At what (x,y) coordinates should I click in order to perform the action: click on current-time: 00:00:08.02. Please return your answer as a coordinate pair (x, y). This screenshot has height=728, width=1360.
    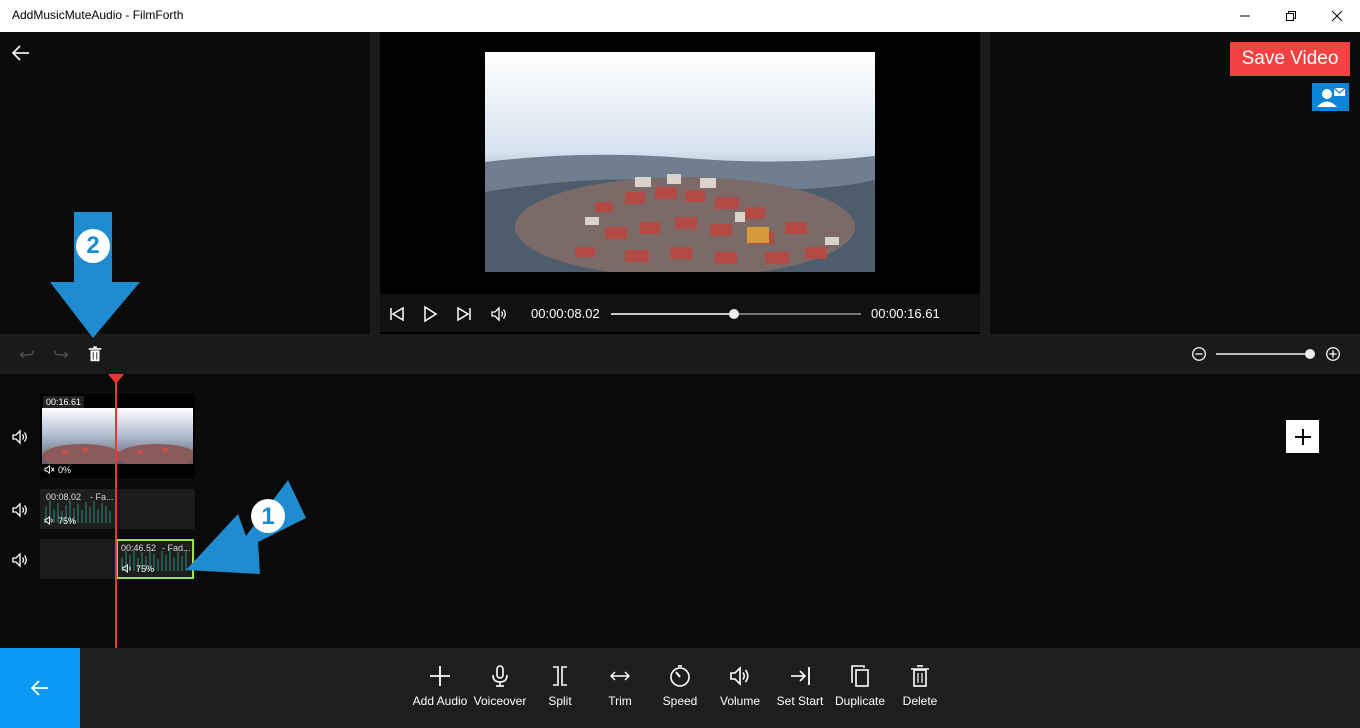
    Looking at the image, I should click on (565, 313).